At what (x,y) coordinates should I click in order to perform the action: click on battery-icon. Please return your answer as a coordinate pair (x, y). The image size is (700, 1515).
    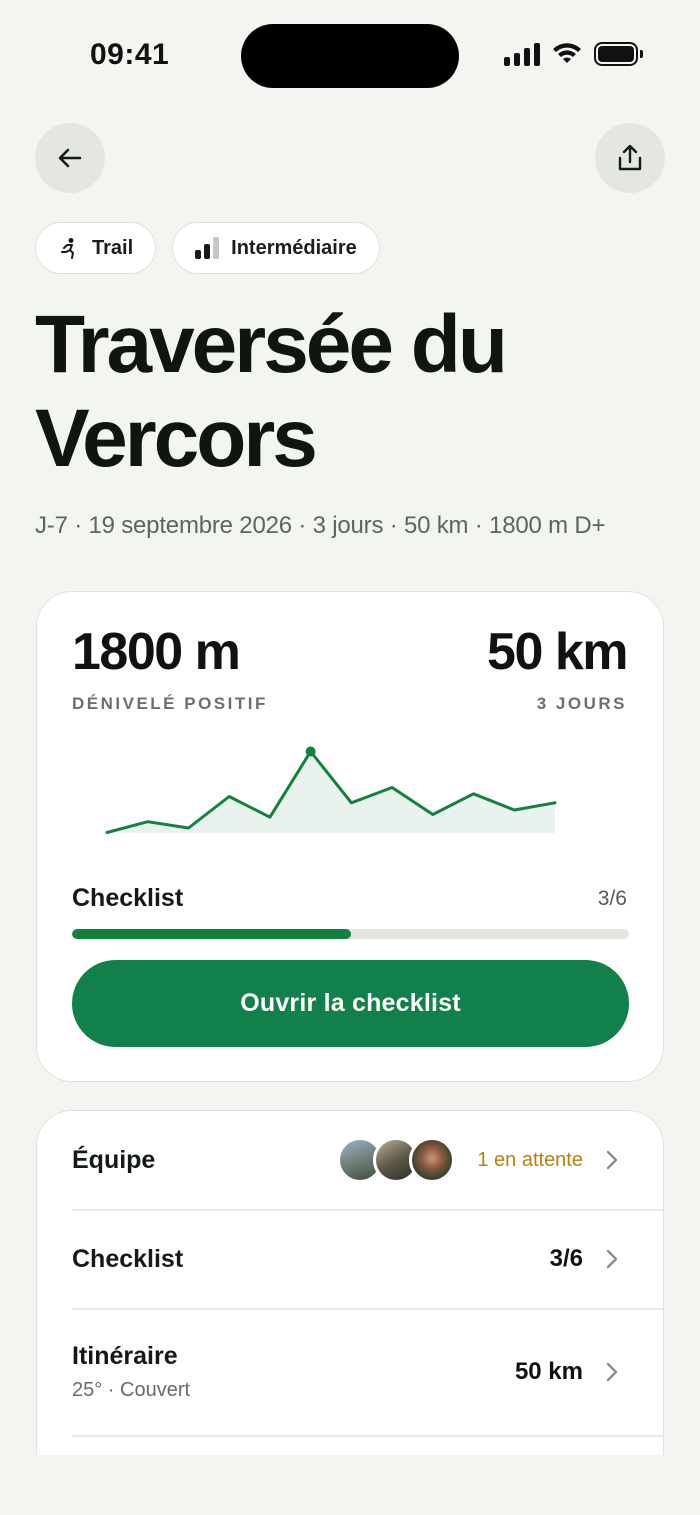
    Looking at the image, I should click on (618, 54).